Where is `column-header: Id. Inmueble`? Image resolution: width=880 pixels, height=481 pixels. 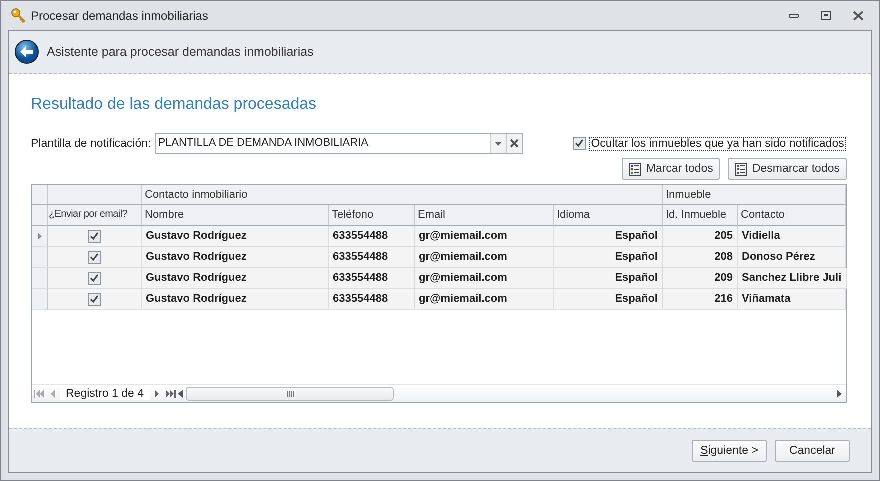 column-header: Id. Inmueble is located at coordinates (700, 215).